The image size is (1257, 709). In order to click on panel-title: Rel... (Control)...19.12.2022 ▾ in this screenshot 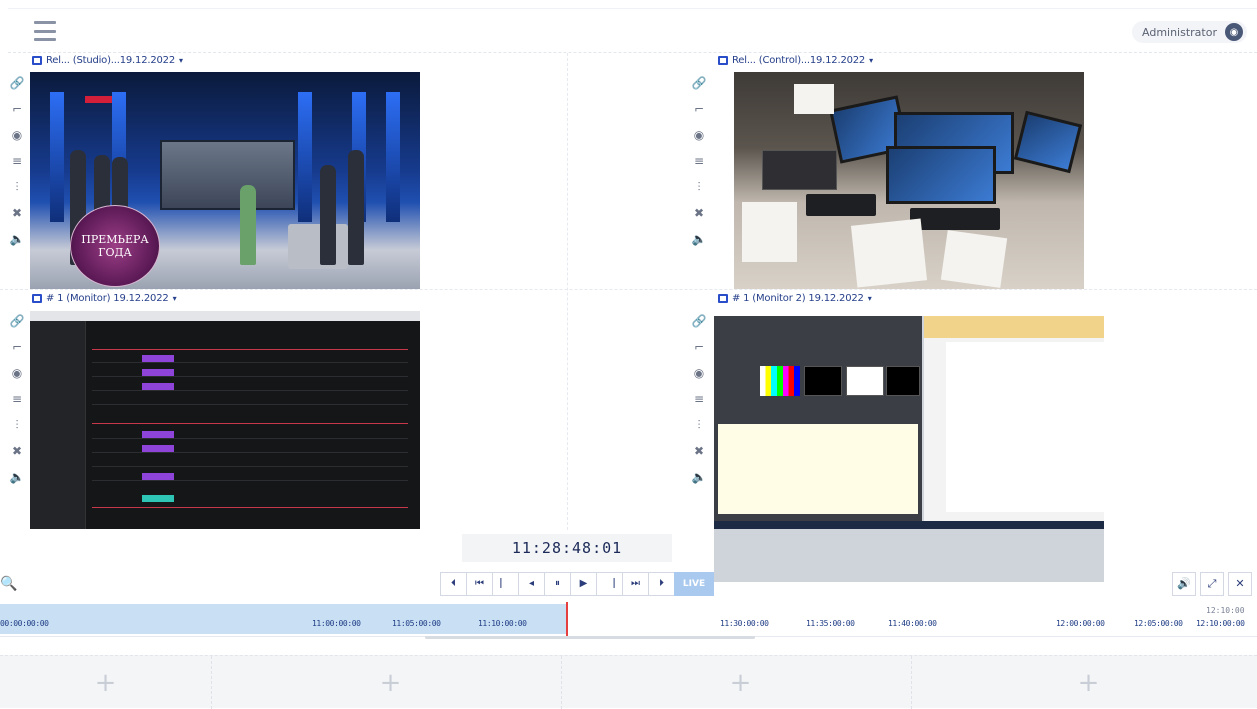, I will do `click(795, 60)`.